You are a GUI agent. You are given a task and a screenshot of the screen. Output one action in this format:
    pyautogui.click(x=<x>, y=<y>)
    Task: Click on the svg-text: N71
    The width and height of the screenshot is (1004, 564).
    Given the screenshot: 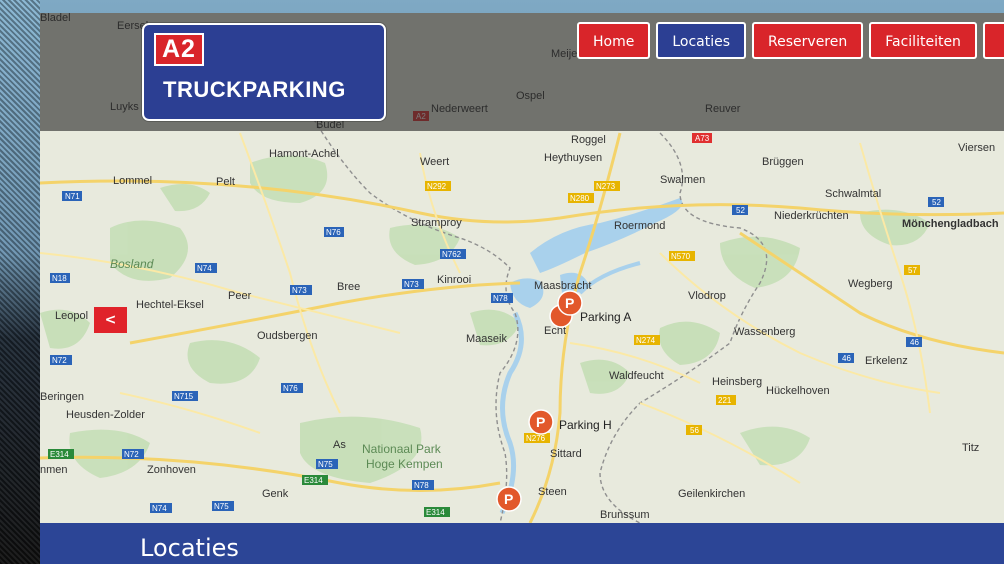 What is the action you would take?
    pyautogui.click(x=72, y=196)
    